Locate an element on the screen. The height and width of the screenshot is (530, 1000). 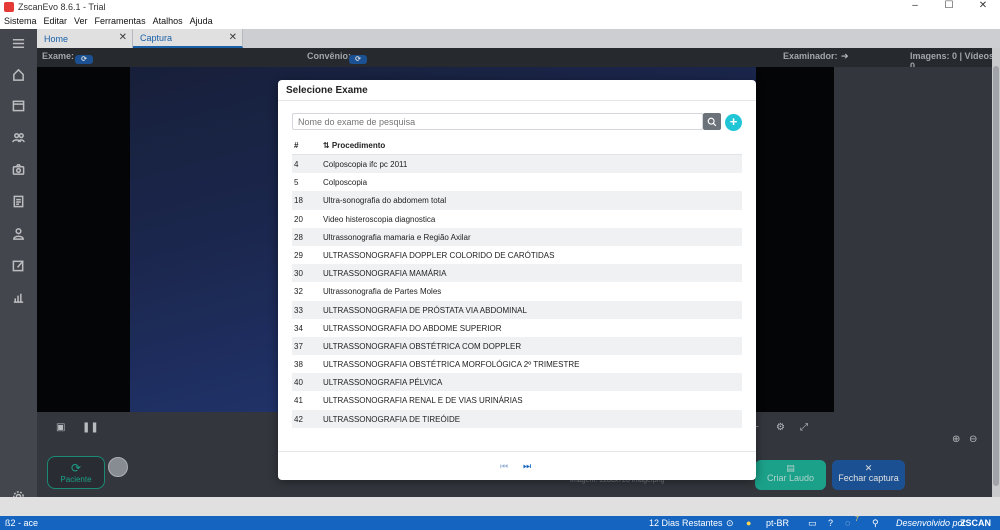
close-window-button: ✕ is located at coordinates (983, 6).